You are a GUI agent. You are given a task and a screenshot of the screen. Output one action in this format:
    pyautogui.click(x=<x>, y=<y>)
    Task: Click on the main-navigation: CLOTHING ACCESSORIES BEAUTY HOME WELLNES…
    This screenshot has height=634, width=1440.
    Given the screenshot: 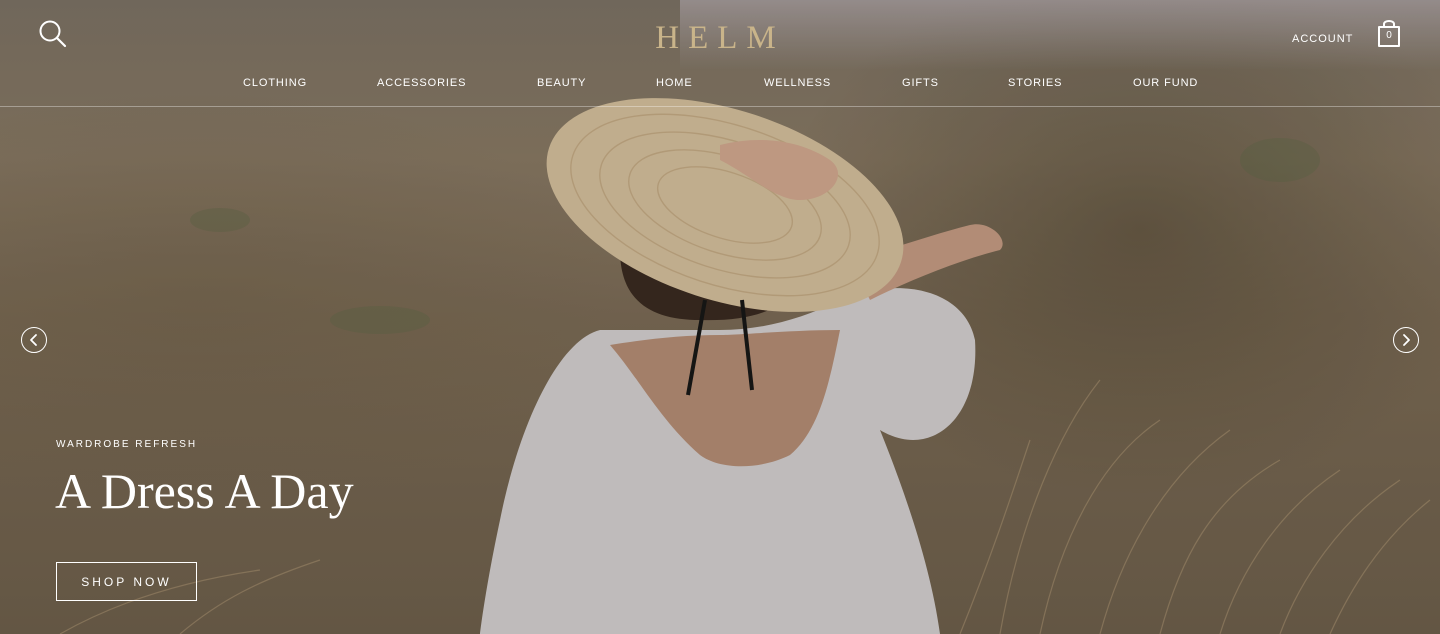 What is the action you would take?
    pyautogui.click(x=720, y=85)
    